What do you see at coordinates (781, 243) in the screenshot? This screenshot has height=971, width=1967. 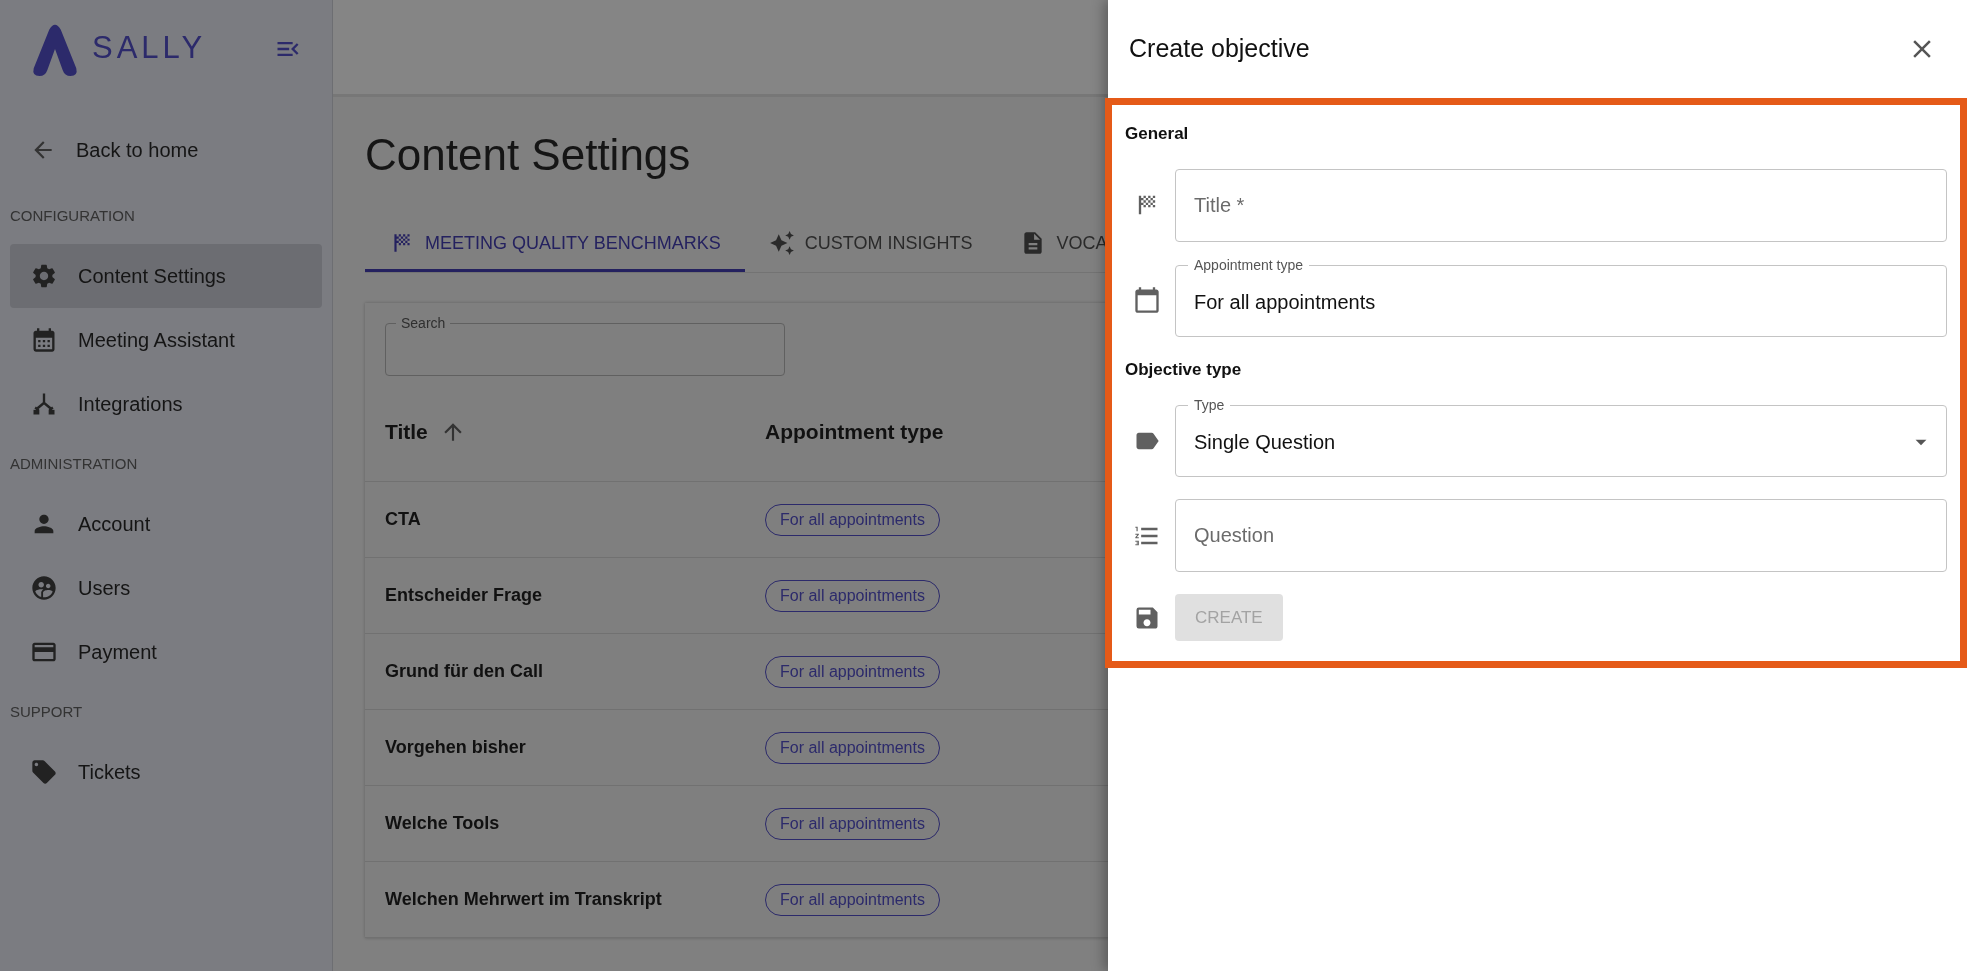 I see `sparkles-icon` at bounding box center [781, 243].